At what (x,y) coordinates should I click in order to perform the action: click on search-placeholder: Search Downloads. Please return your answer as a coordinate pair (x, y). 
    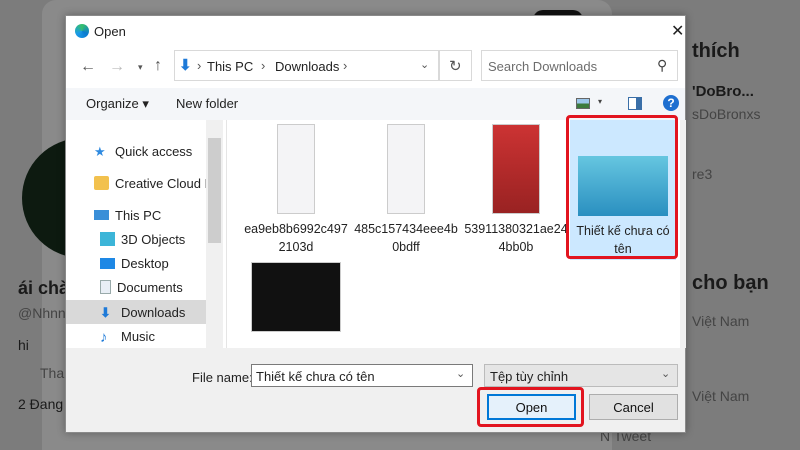
    Looking at the image, I should click on (543, 66).